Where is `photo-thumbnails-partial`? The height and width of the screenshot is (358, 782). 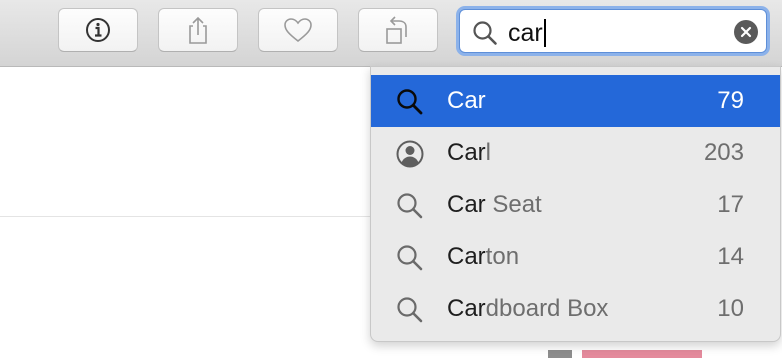 photo-thumbnails-partial is located at coordinates (625, 354).